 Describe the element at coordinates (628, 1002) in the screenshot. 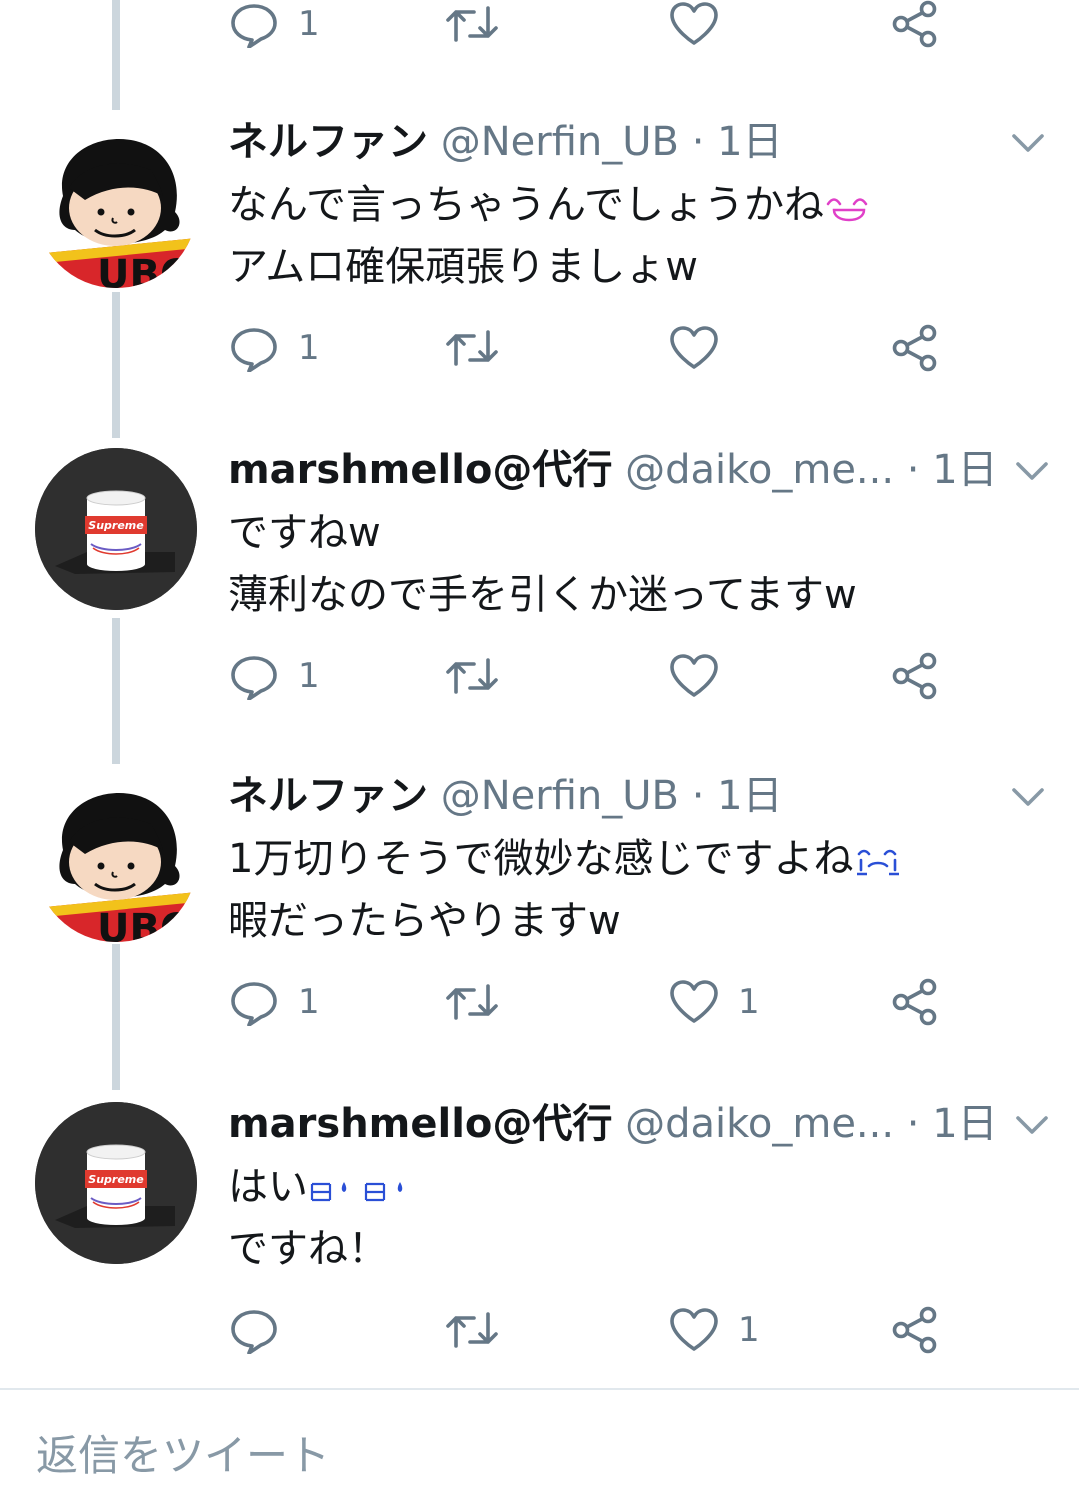

I see `tweet-actions: 1 1` at that location.